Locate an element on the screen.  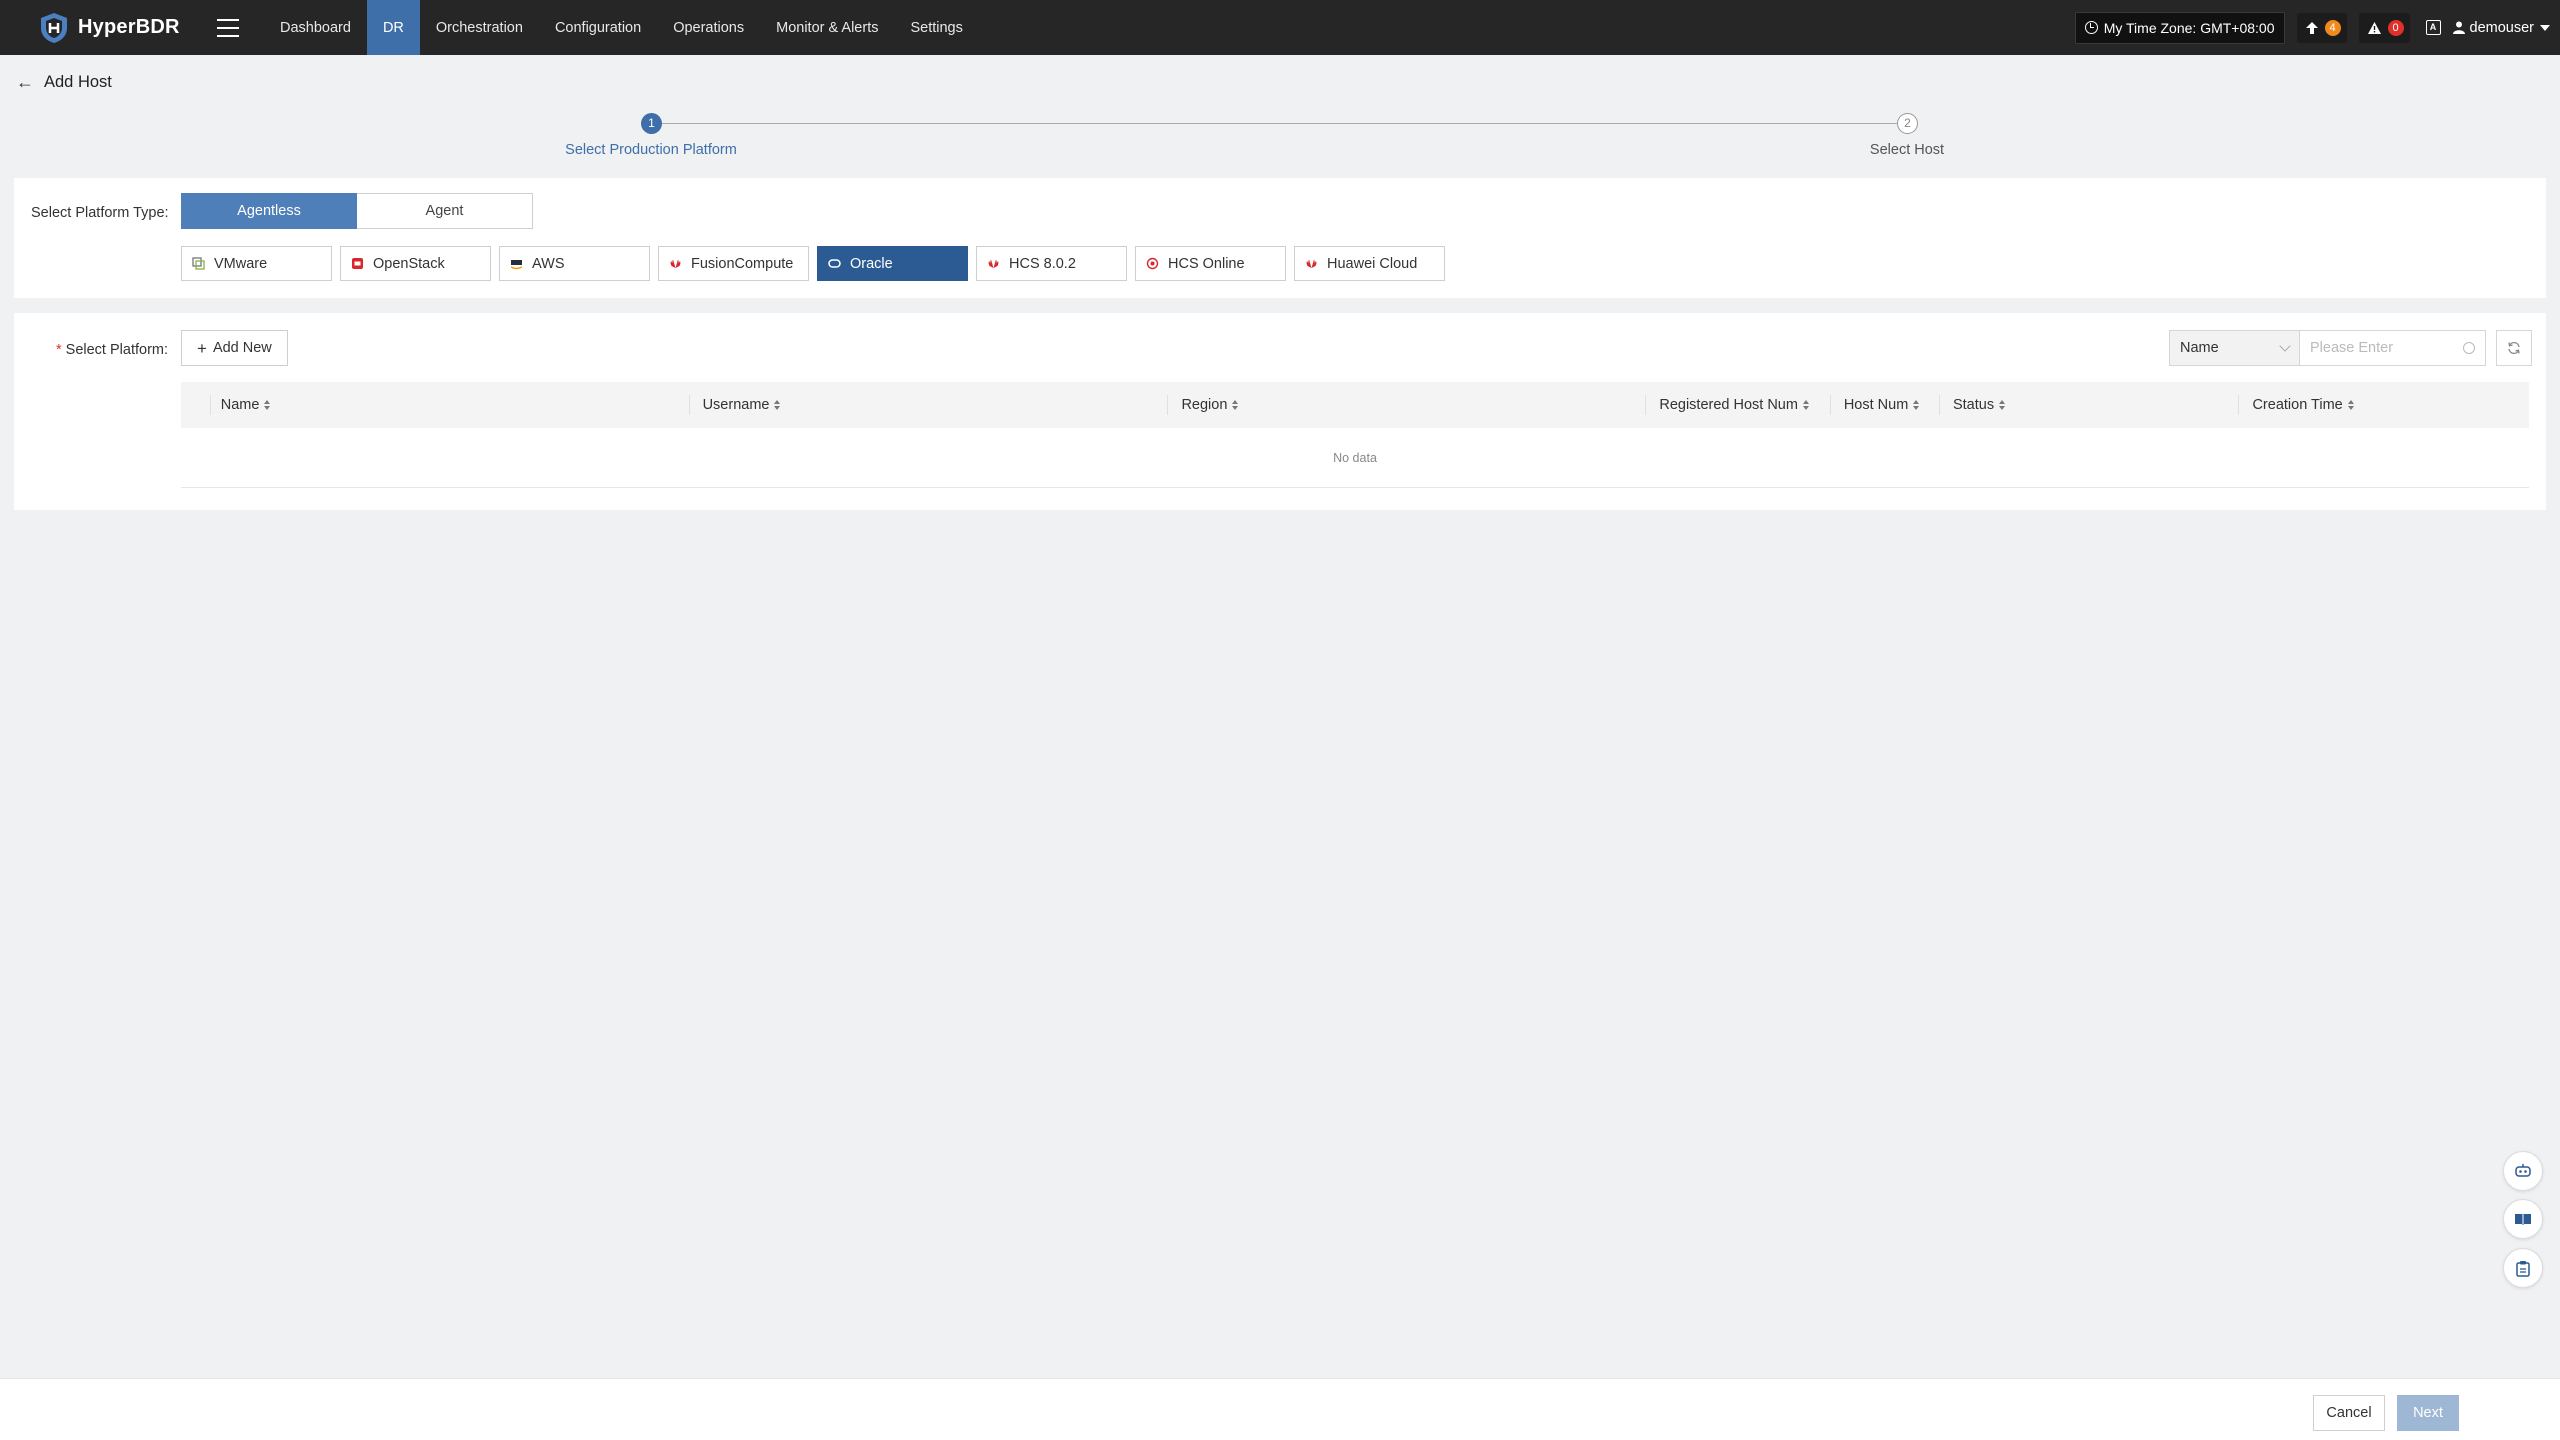
platform-label: FusionCompute is located at coordinates (742, 263).